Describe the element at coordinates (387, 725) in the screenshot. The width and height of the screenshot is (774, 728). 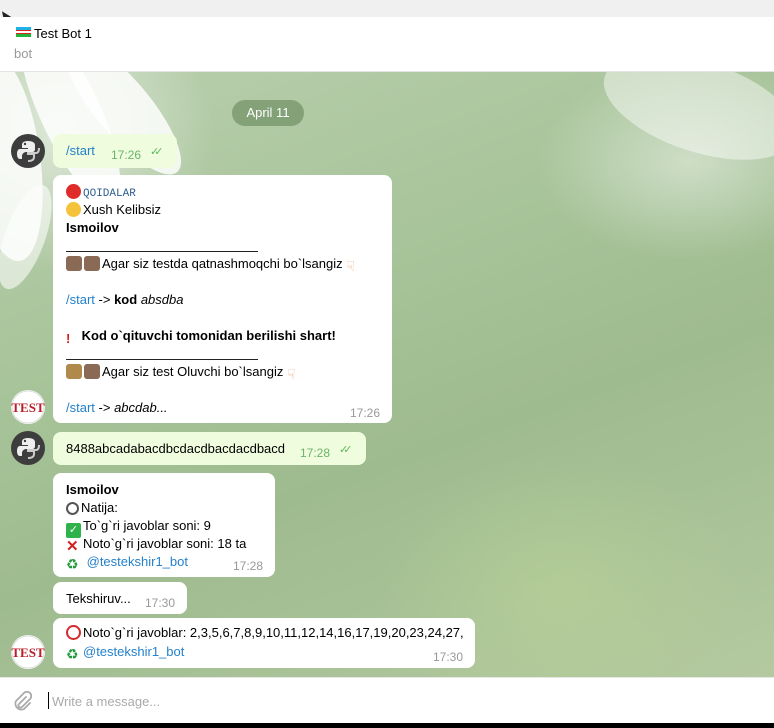
I see `window-bottom-strip` at that location.